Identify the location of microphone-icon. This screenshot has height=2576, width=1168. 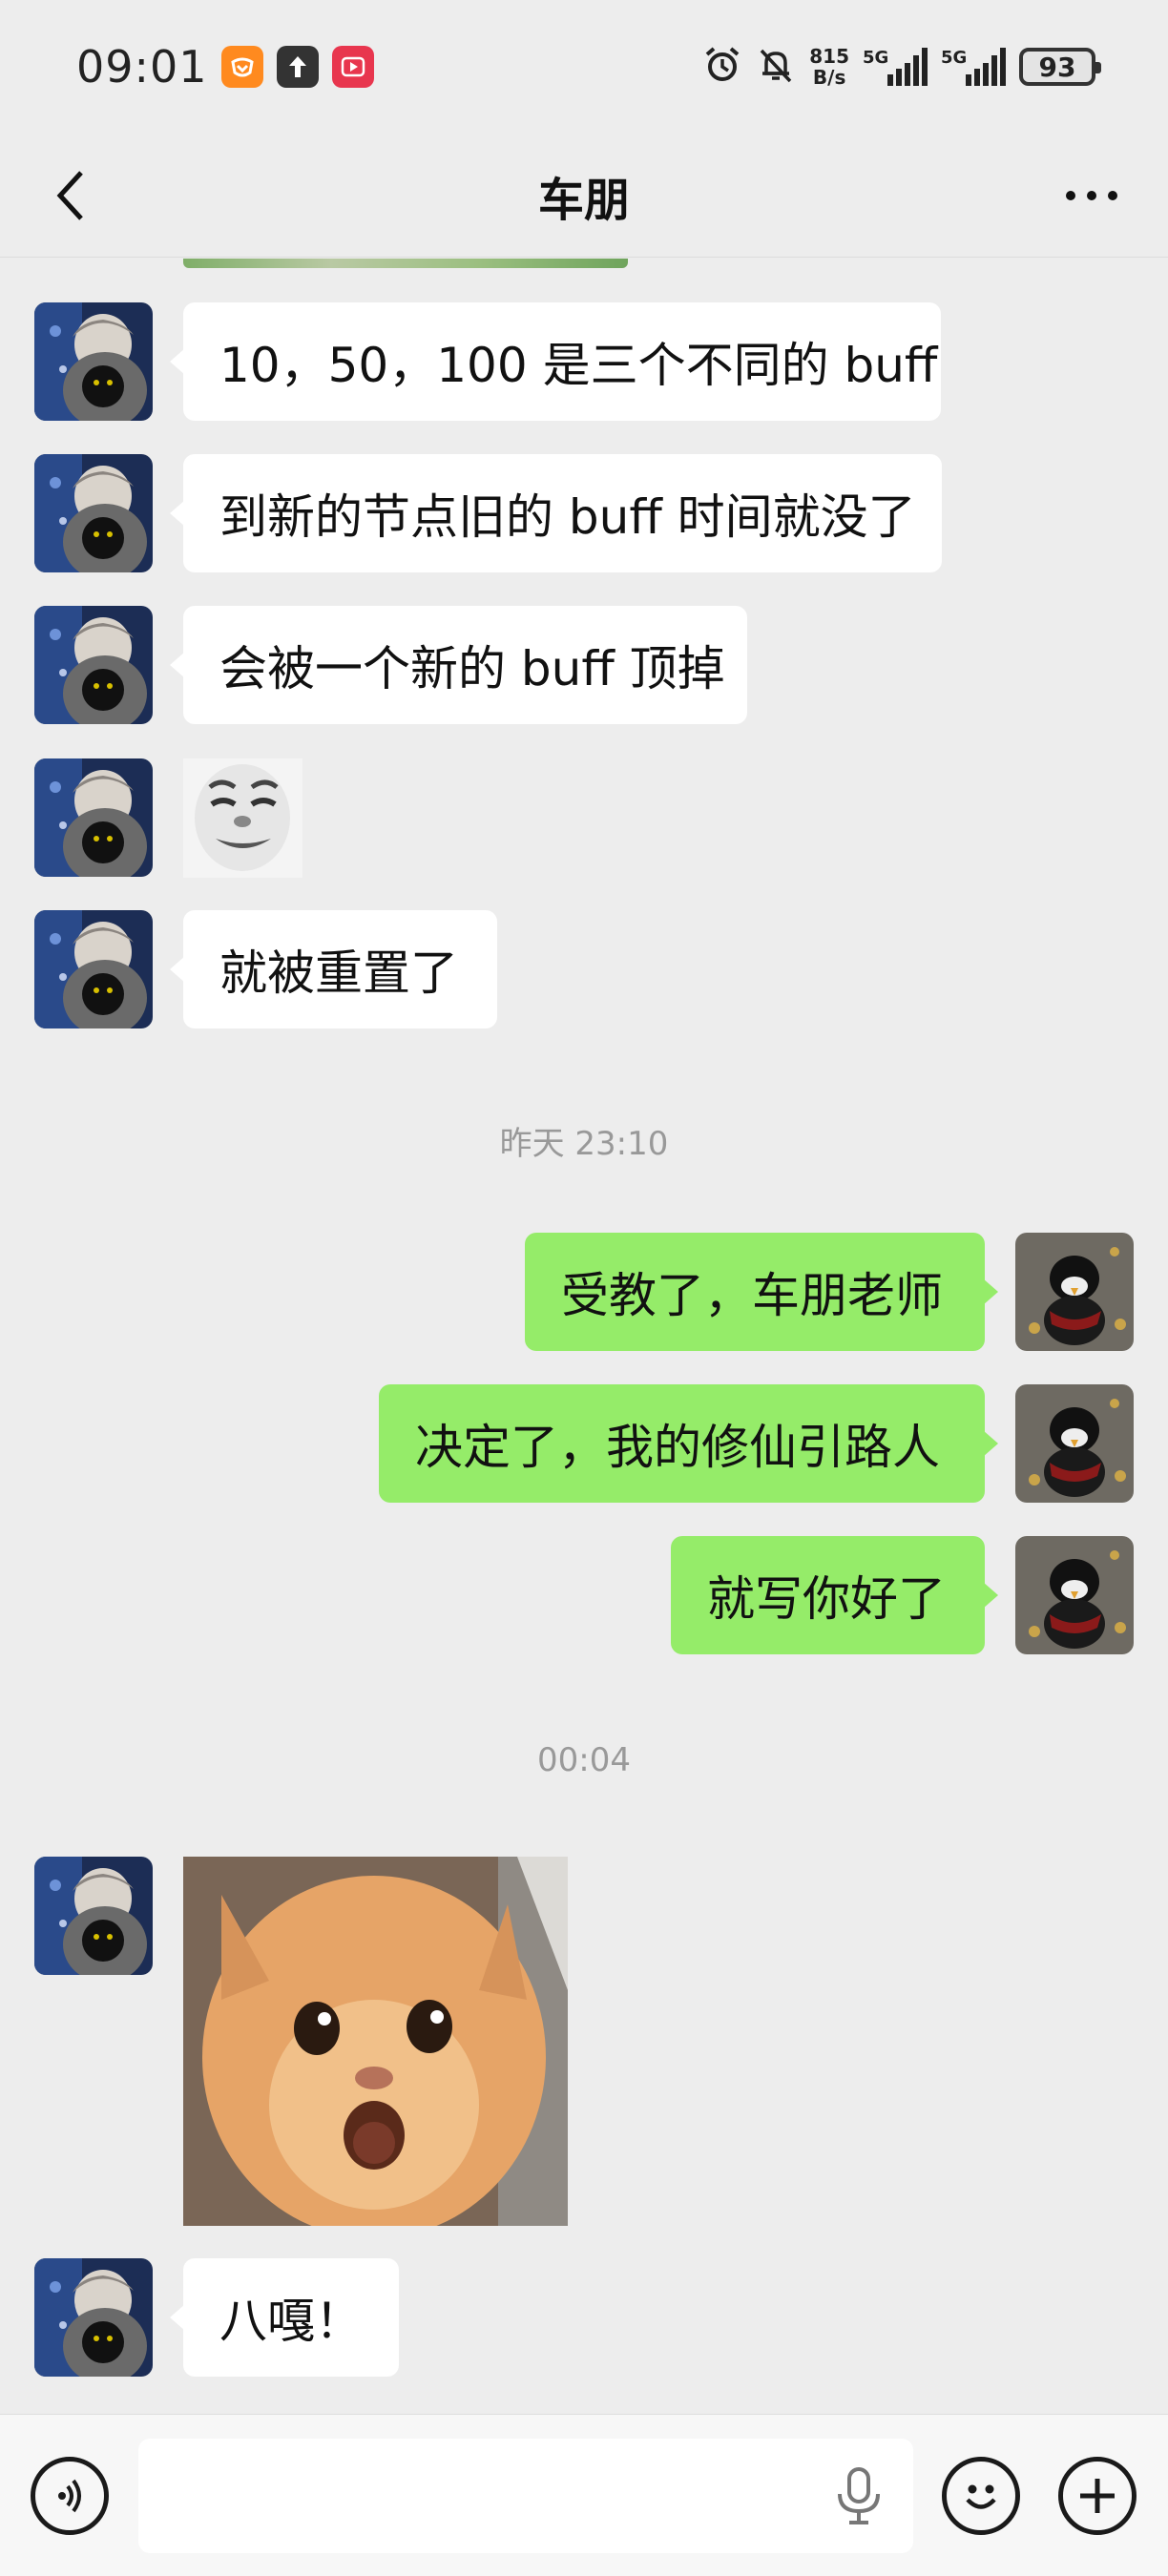
(859, 2495).